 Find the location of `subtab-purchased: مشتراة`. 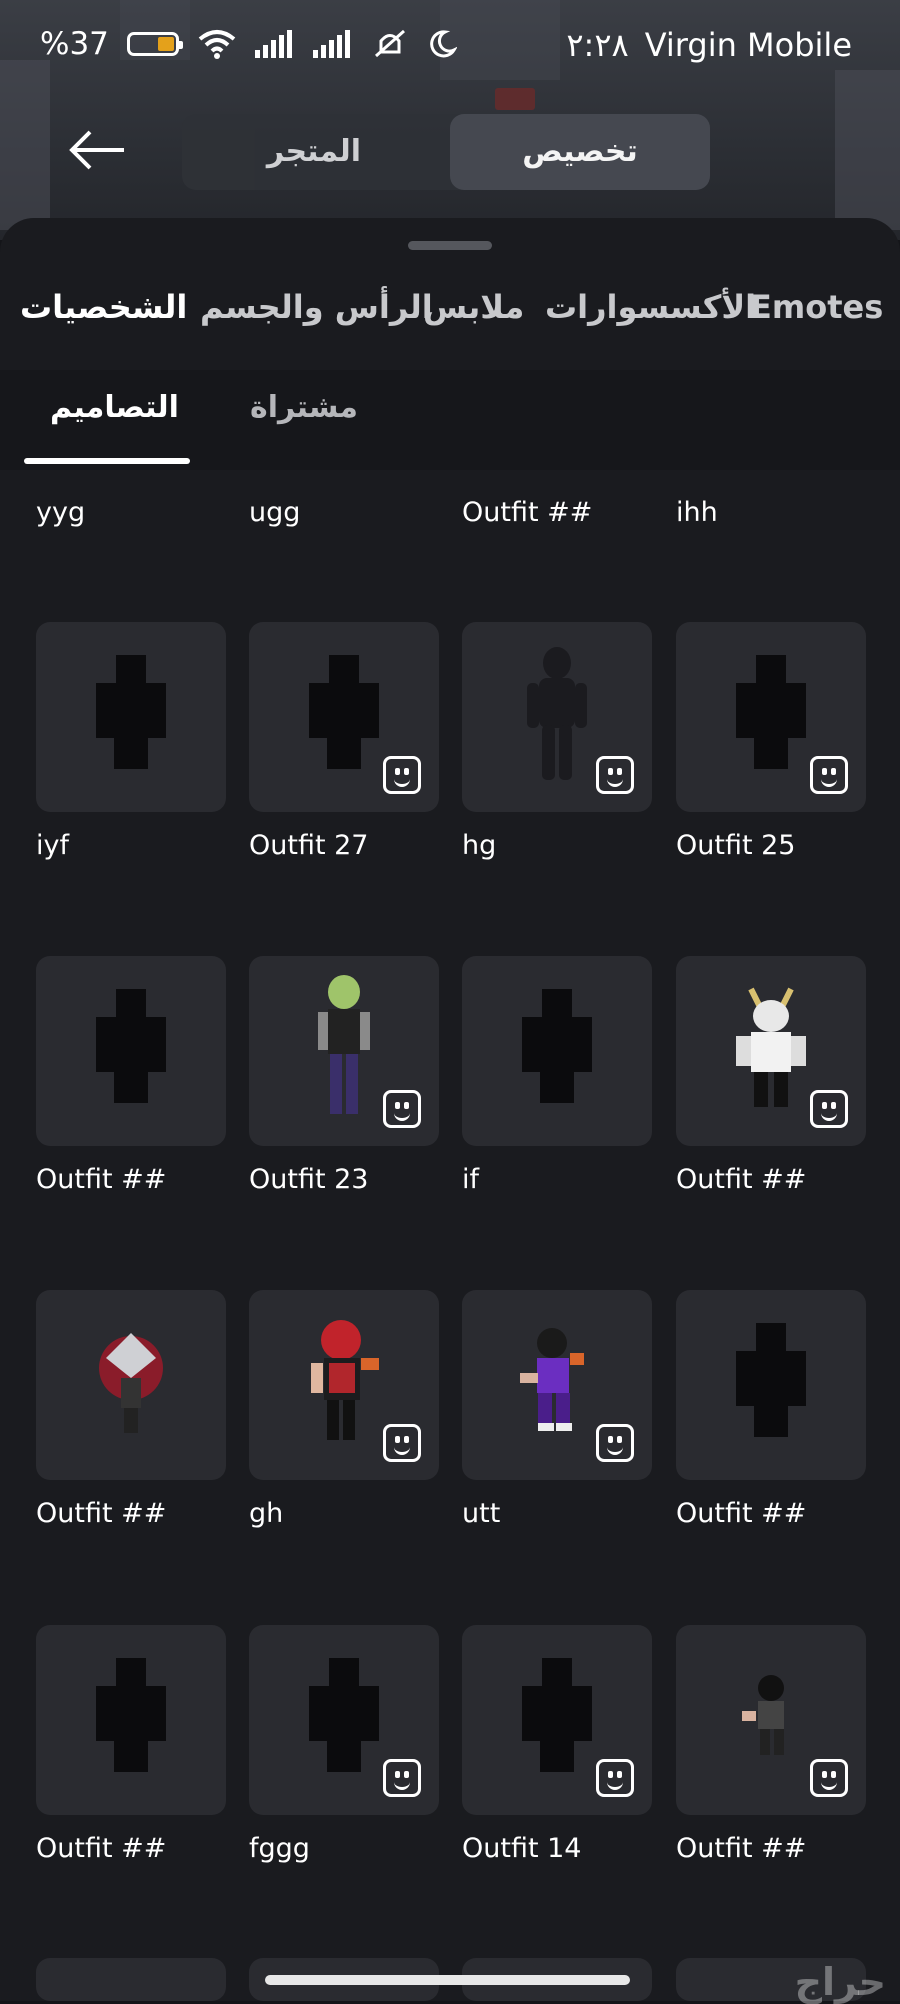

subtab-purchased: مشتراة is located at coordinates (304, 407).